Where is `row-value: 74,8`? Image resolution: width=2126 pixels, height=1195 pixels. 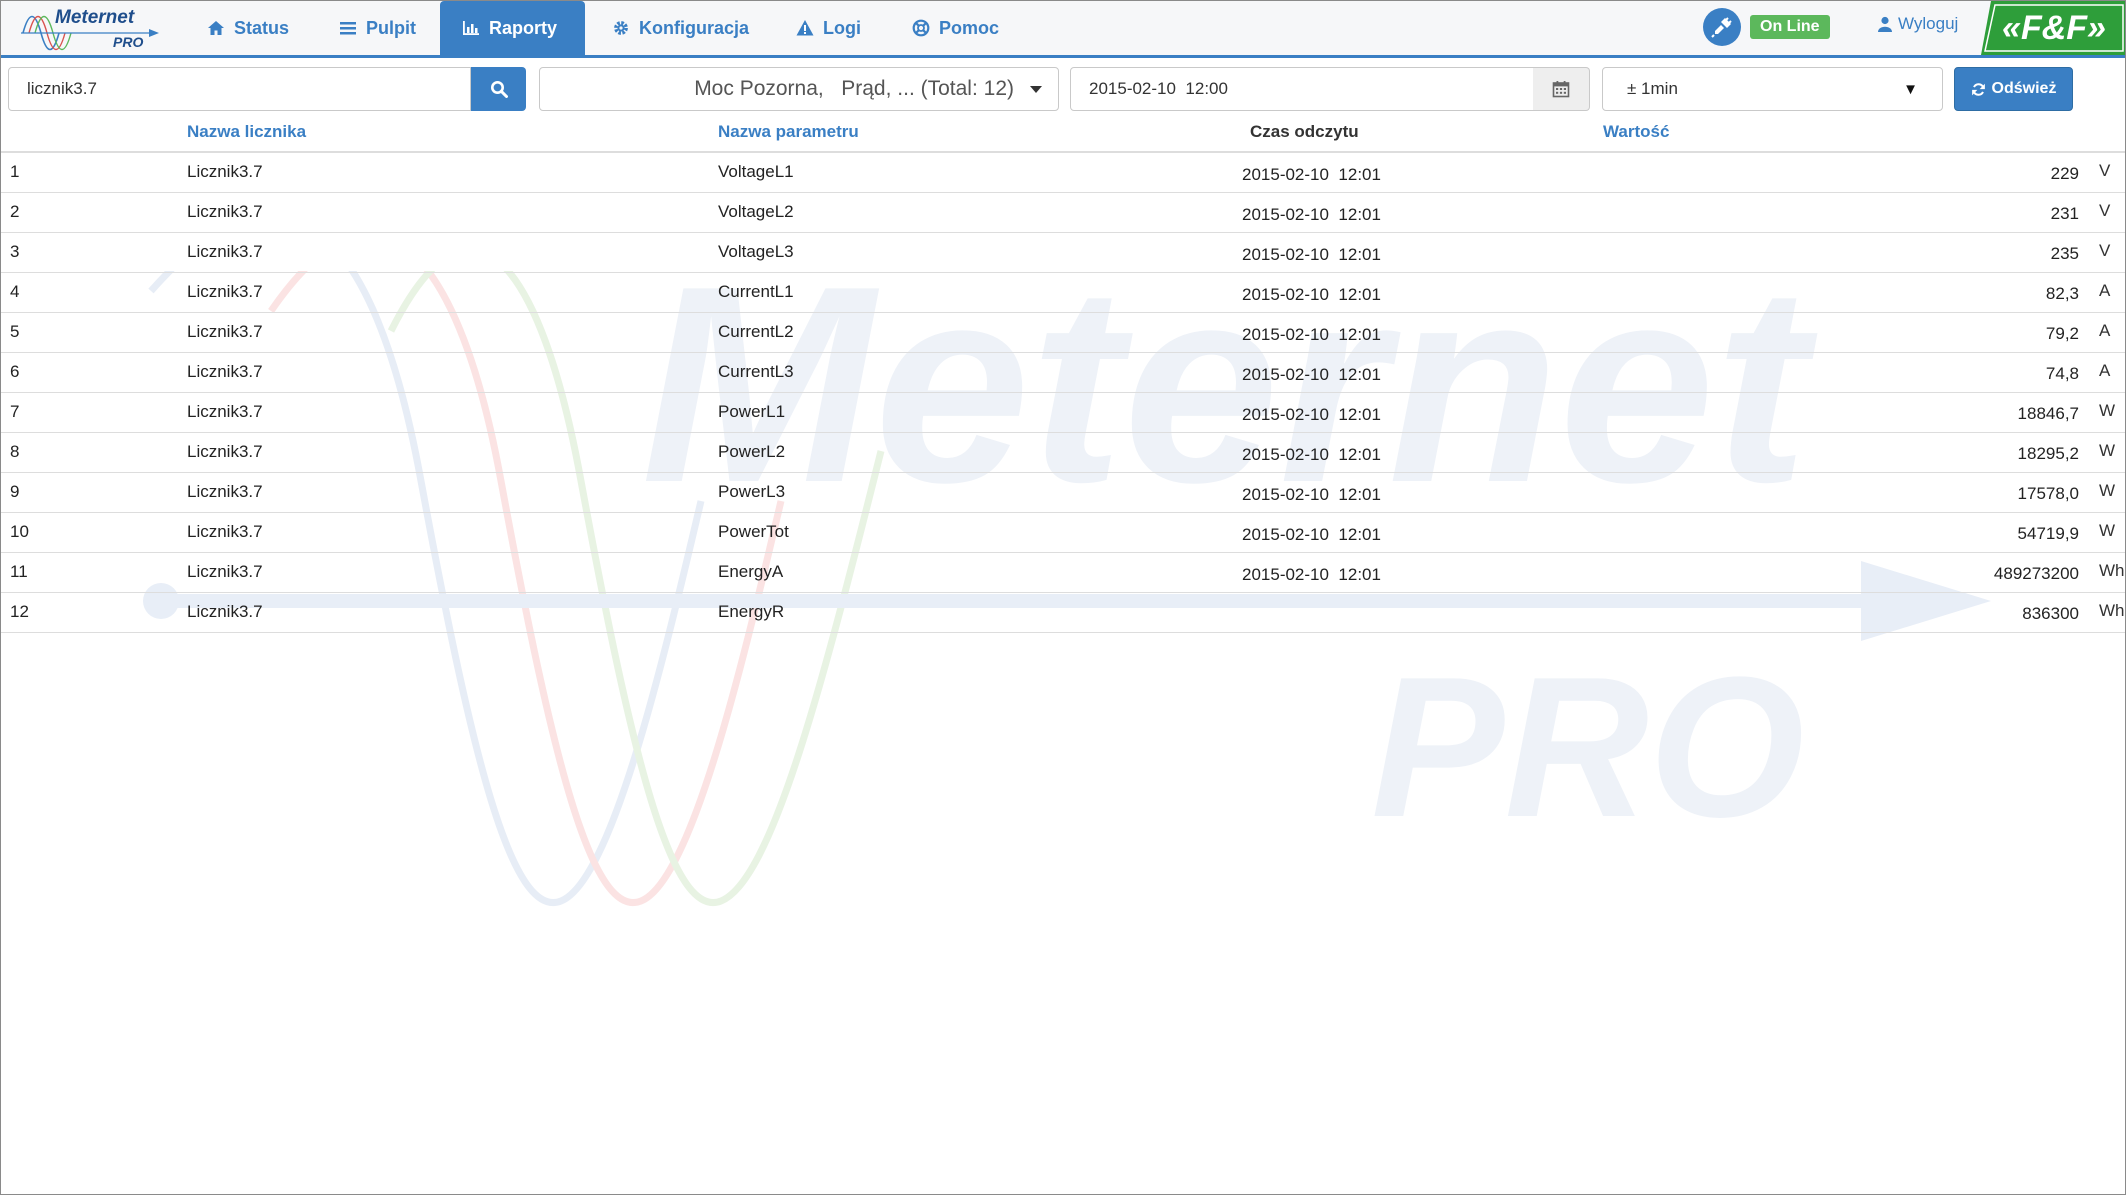 row-value: 74,8 is located at coordinates (2062, 373).